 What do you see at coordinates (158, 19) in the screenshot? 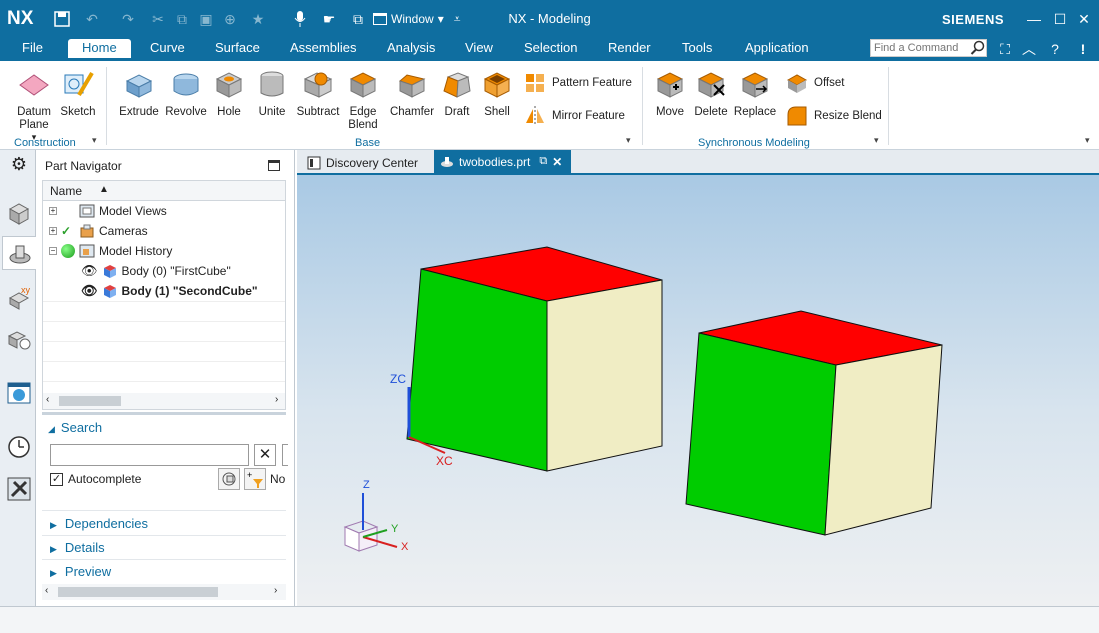
I see `cut-icon: ✂` at bounding box center [158, 19].